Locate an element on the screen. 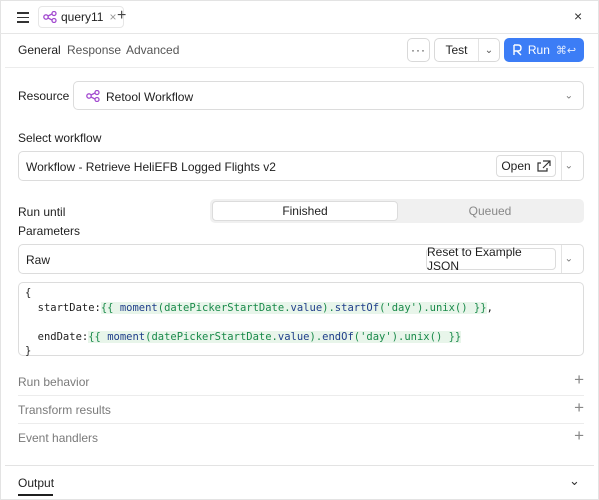 This screenshot has height=500, width=599. open-workflow-button: Open is located at coordinates (526, 166).